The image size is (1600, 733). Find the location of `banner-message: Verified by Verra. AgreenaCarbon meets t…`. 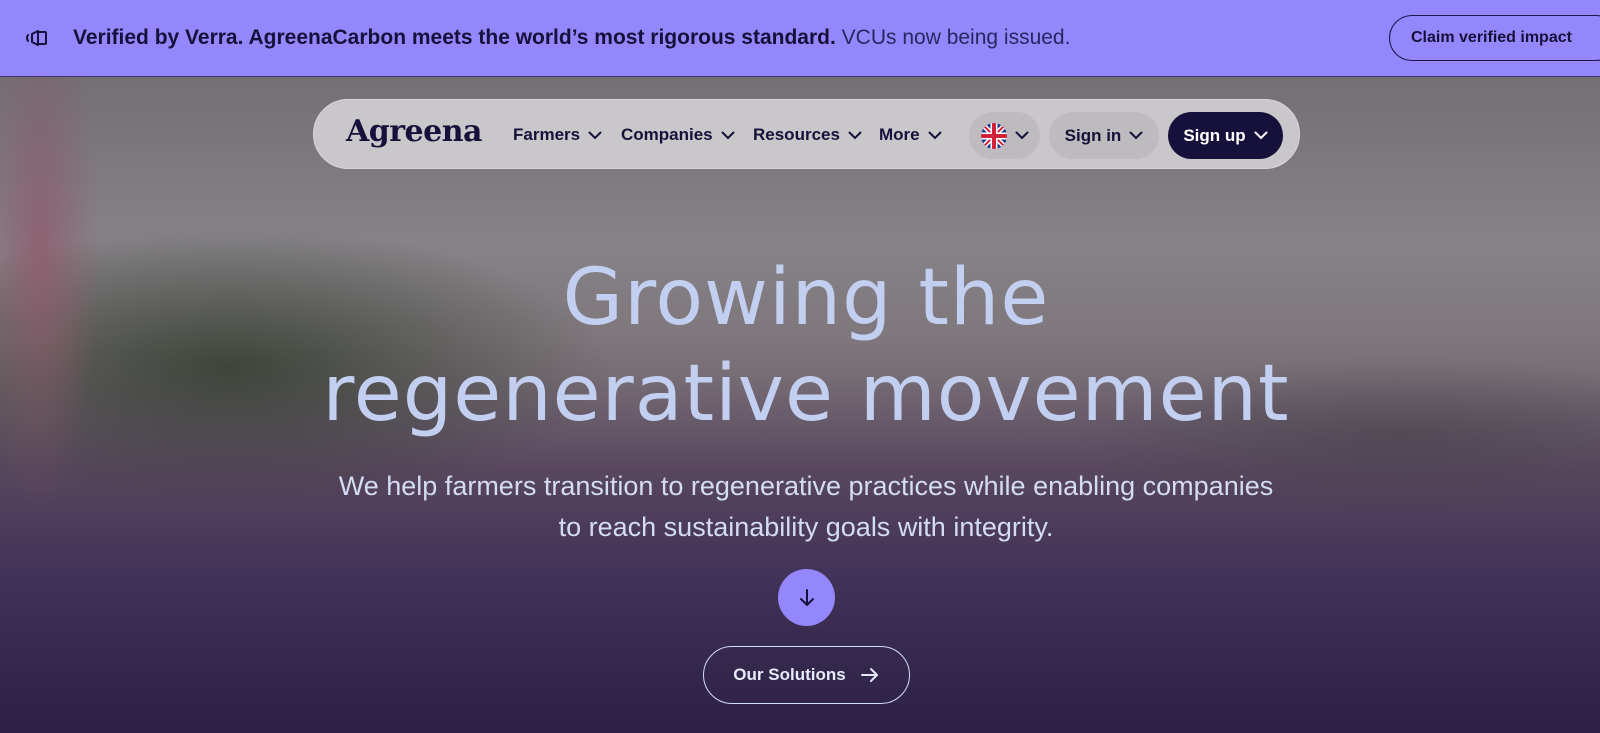

banner-message: Verified by Verra. AgreenaCarbon meets t… is located at coordinates (571, 38).